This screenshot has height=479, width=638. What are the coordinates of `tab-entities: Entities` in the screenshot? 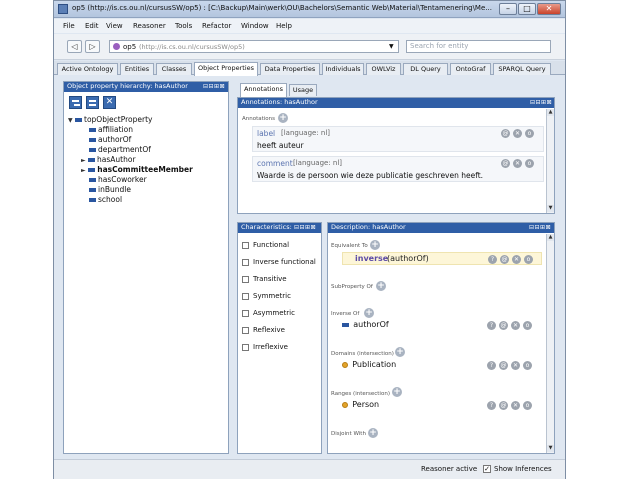 It's located at (137, 69).